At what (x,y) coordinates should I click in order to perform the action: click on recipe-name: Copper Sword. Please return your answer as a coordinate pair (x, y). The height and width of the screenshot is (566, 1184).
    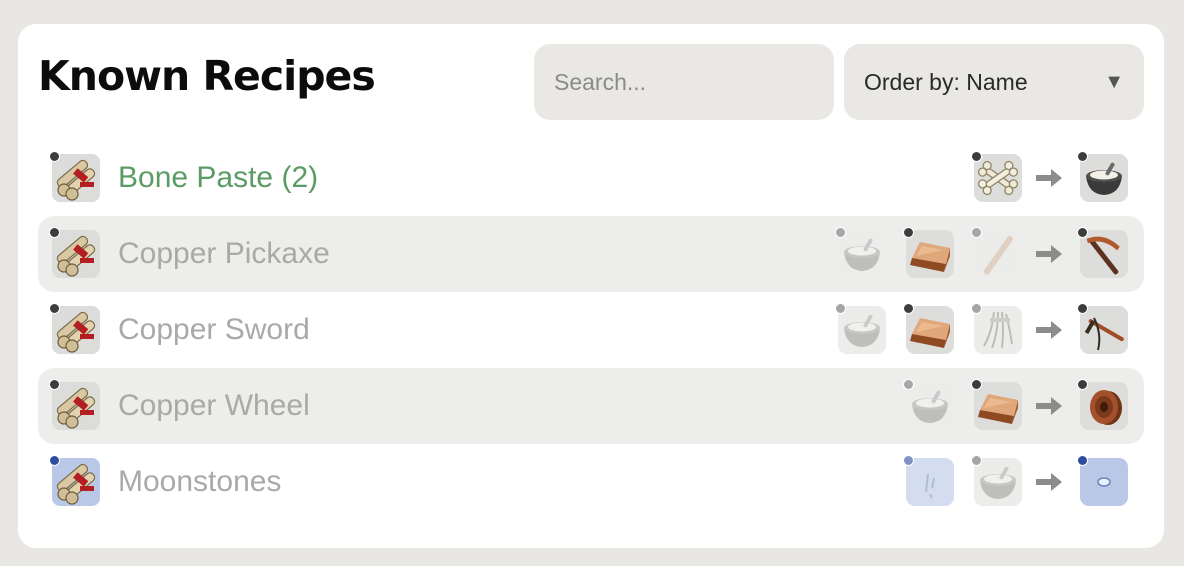
    Looking at the image, I should click on (214, 329).